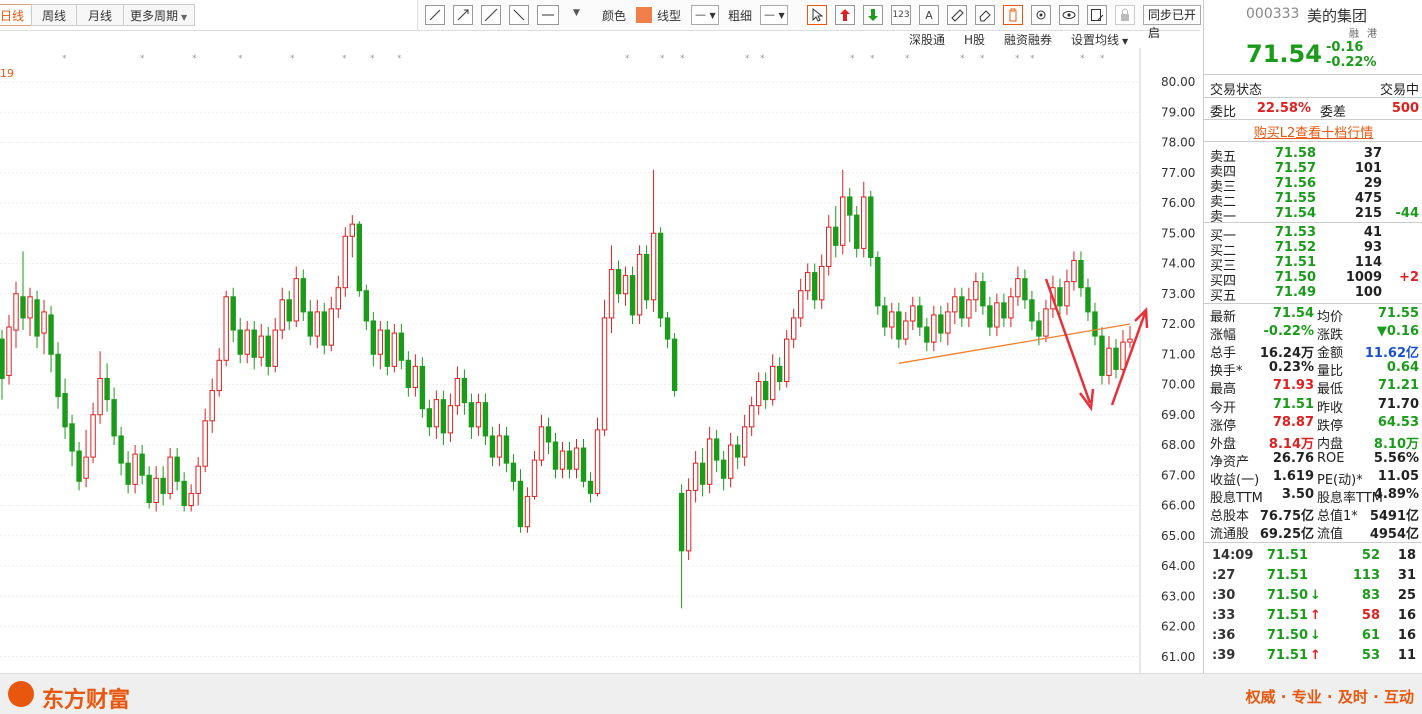 The width and height of the screenshot is (1422, 714). I want to click on text-icon: A, so click(929, 15).